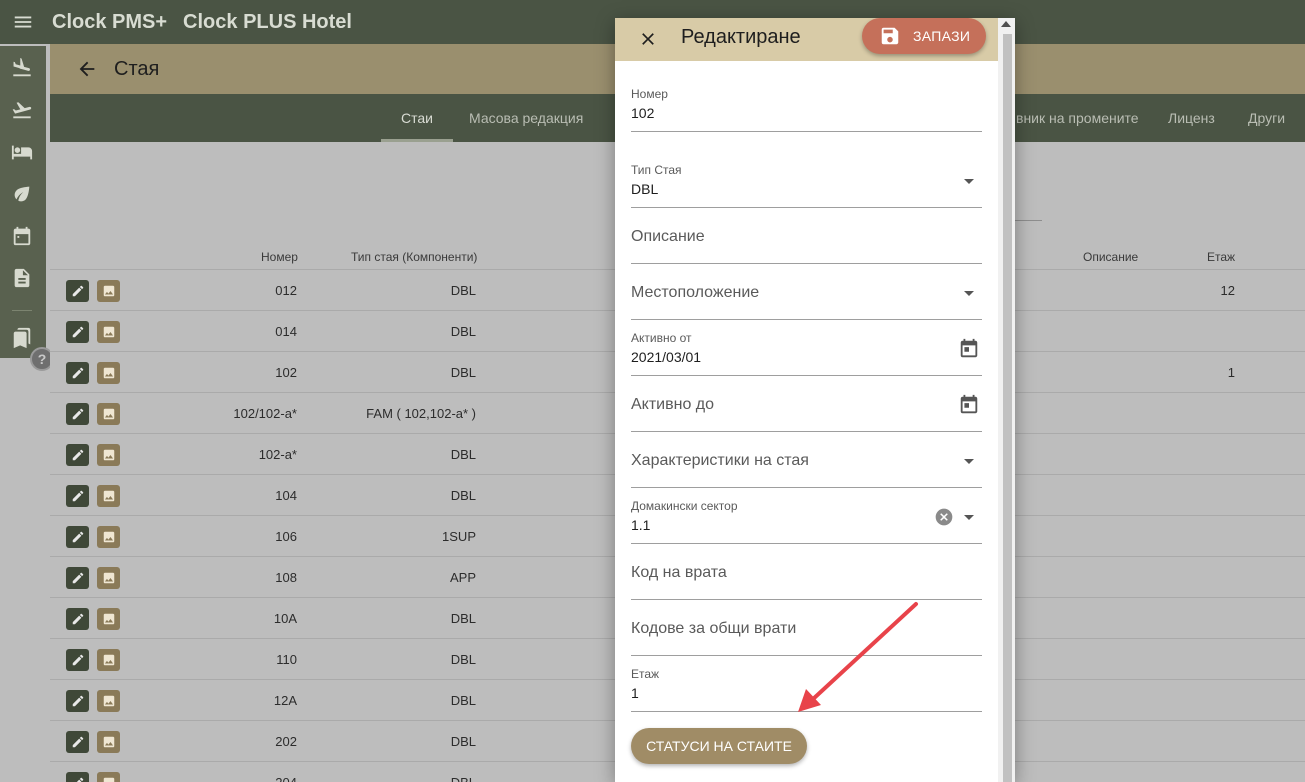 This screenshot has width=1305, height=782. What do you see at coordinates (286, 577) in the screenshot?
I see `room-number: 108` at bounding box center [286, 577].